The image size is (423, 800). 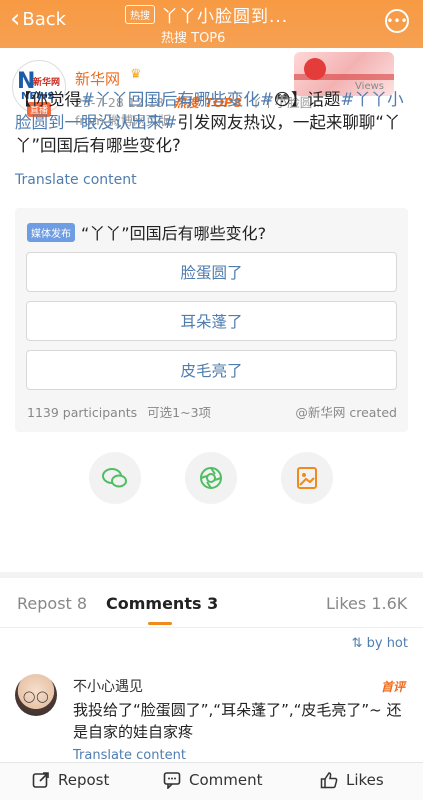 I want to click on wechat-share-icon, so click(x=115, y=478).